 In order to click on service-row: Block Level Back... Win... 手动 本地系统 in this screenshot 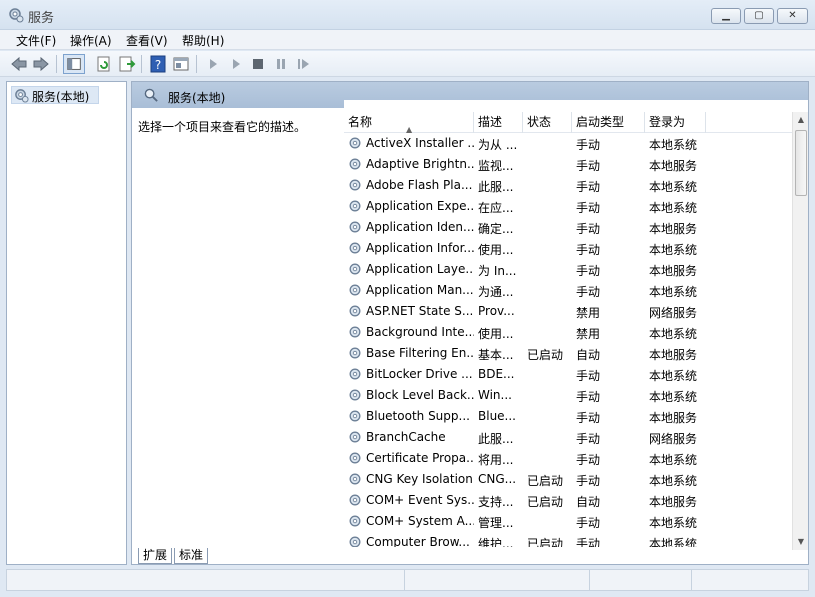, I will do `click(568, 395)`.